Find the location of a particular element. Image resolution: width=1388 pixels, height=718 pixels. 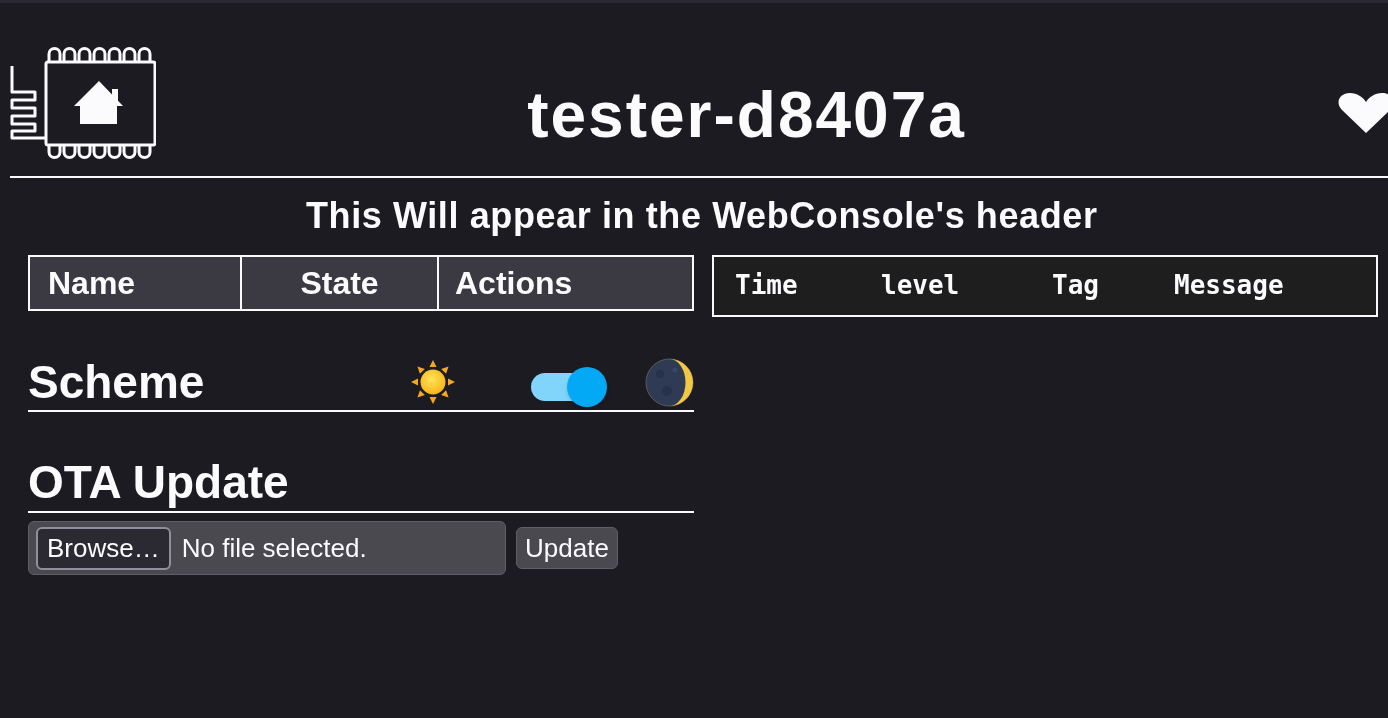

file-input: Browse… No file selected. is located at coordinates (267, 548).